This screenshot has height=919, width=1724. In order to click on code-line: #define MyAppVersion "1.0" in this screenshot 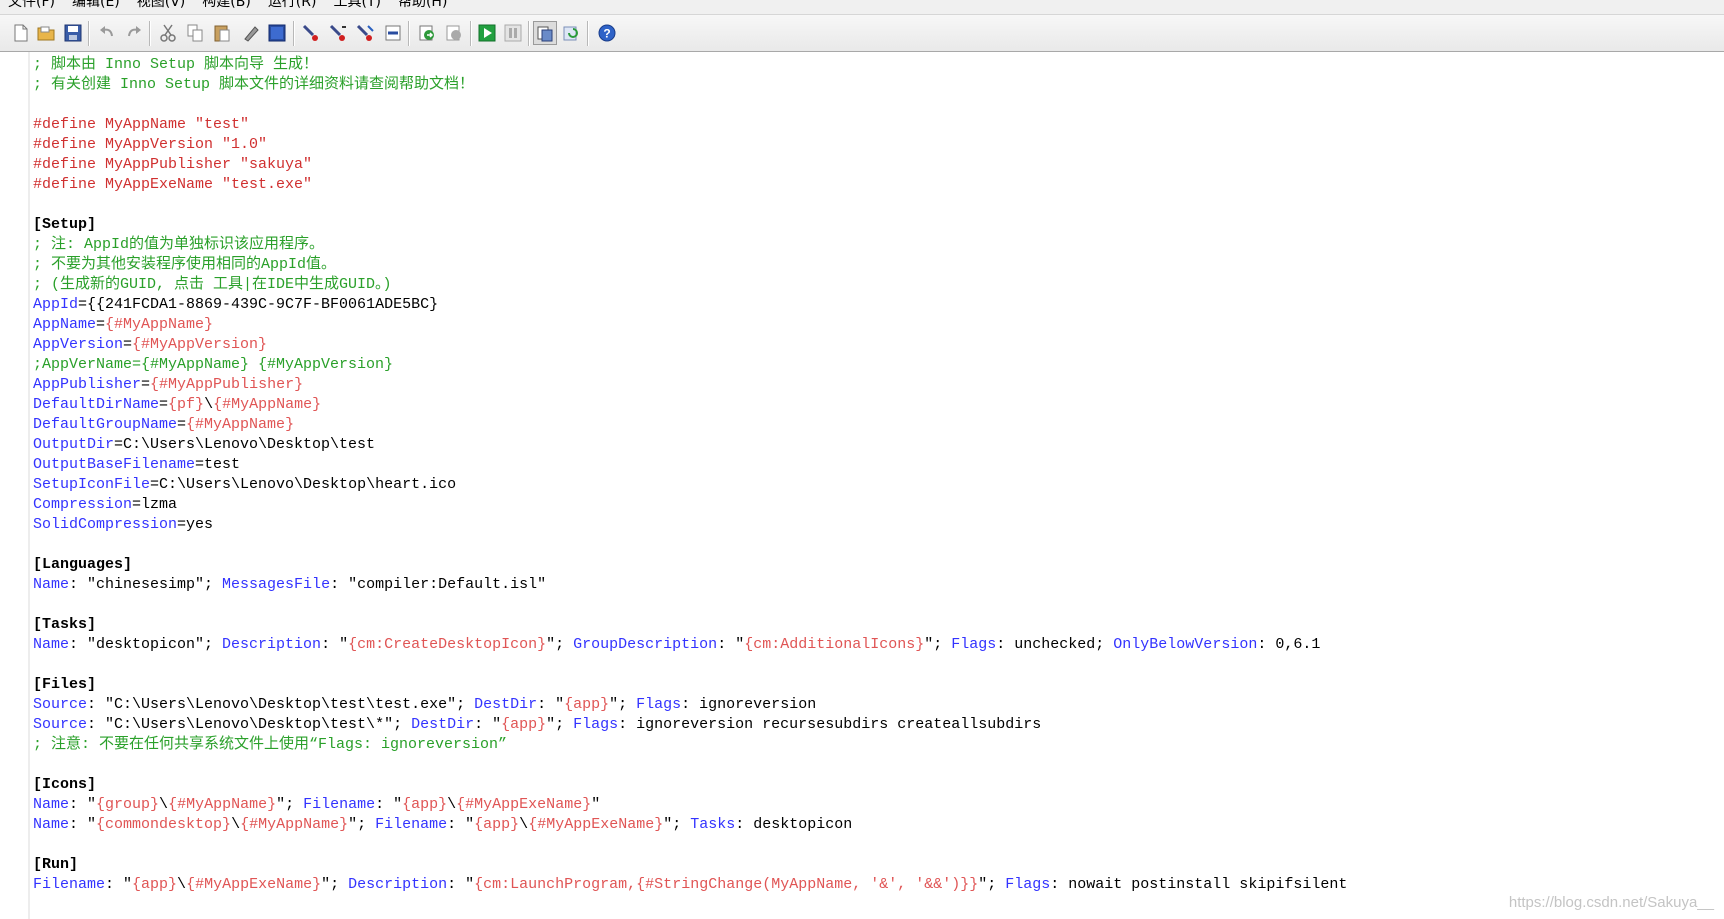, I will do `click(690, 145)`.